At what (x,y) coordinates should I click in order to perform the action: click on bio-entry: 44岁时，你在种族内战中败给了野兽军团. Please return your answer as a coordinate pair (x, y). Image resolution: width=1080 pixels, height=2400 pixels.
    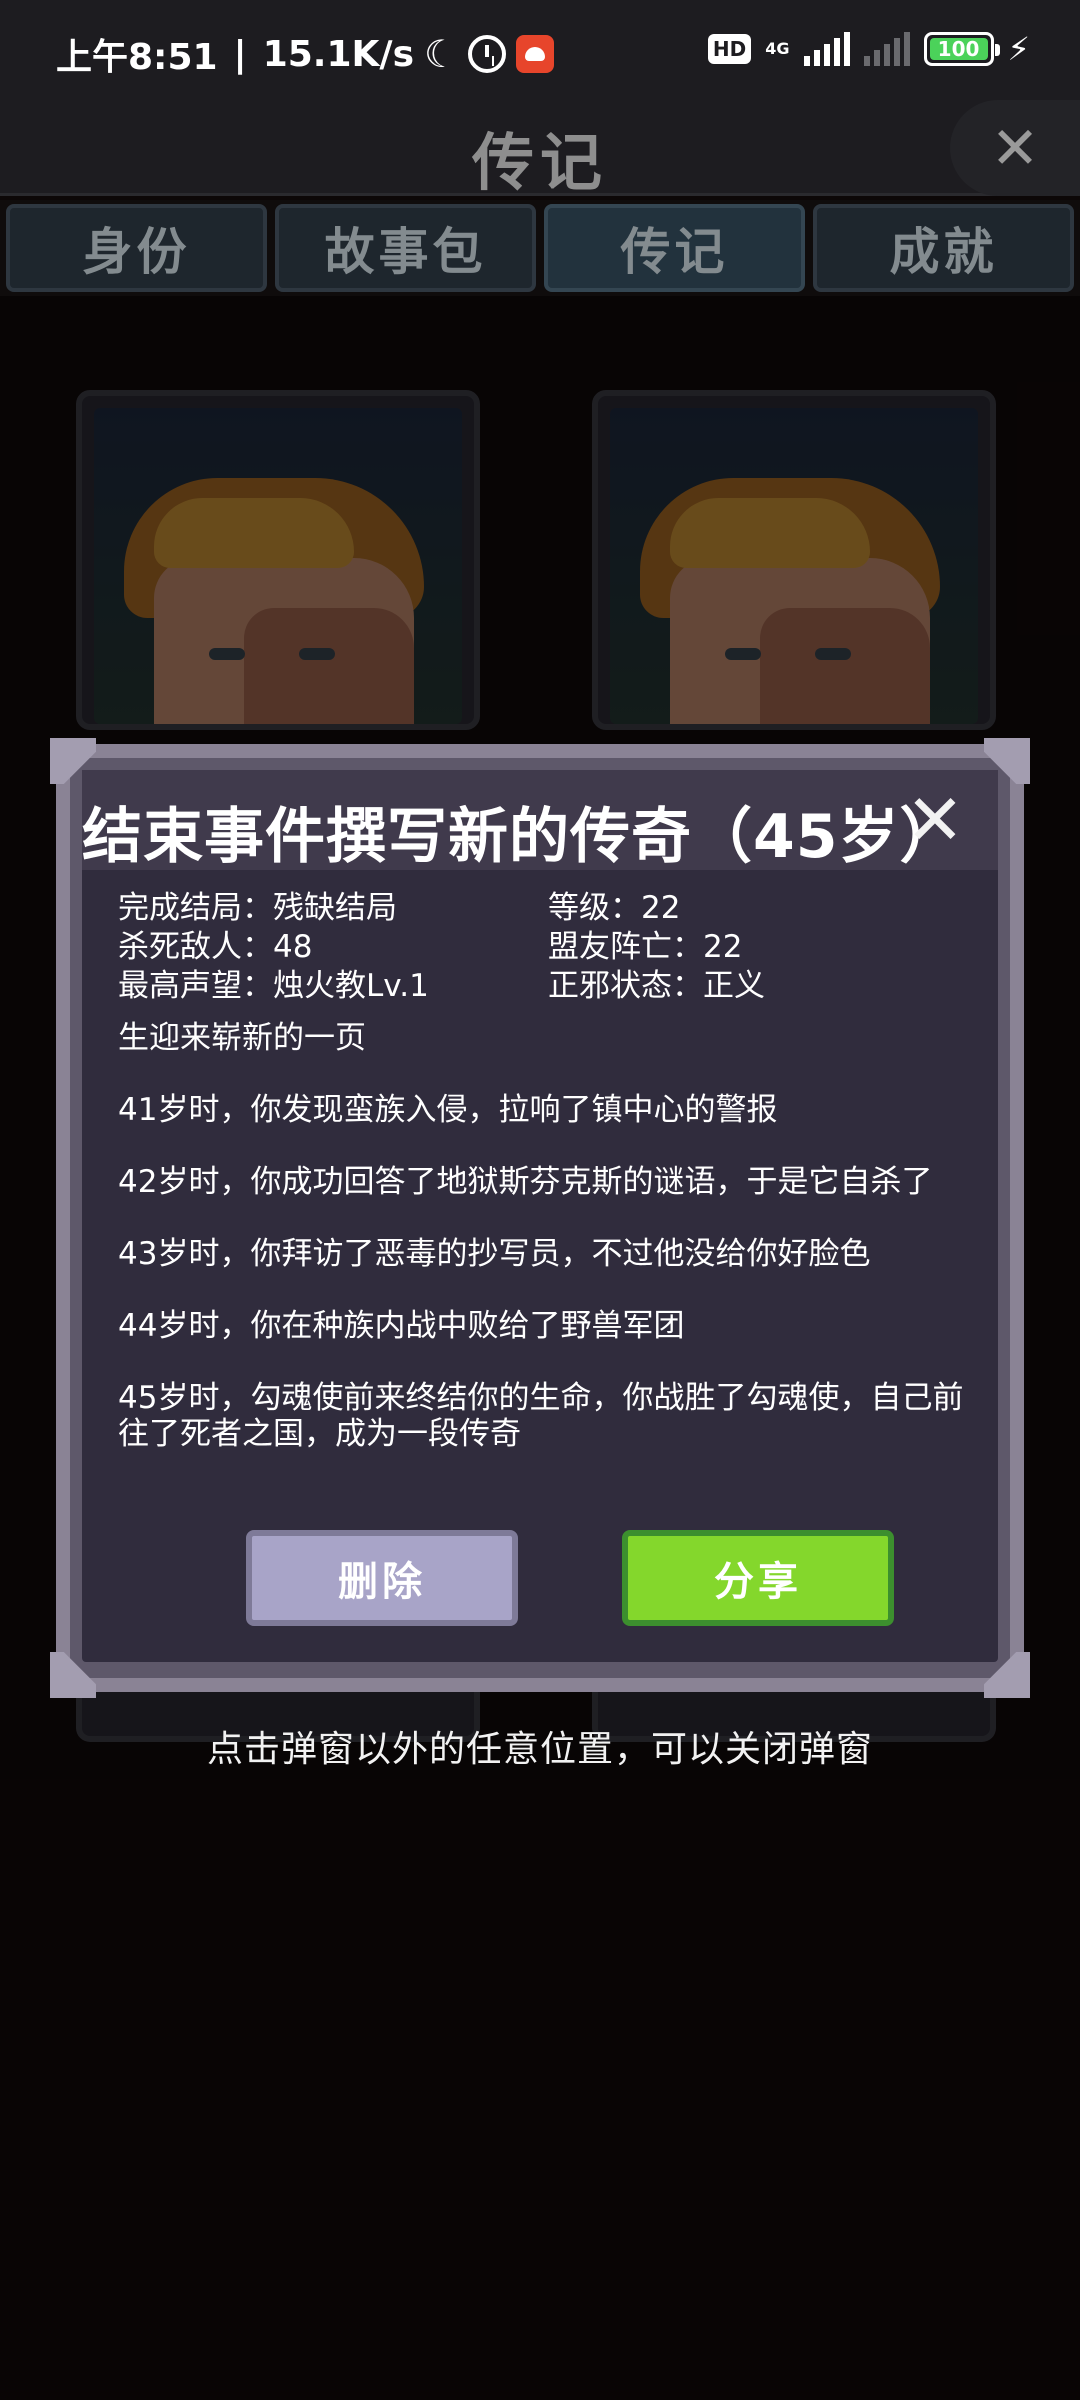
    Looking at the image, I should click on (401, 1326).